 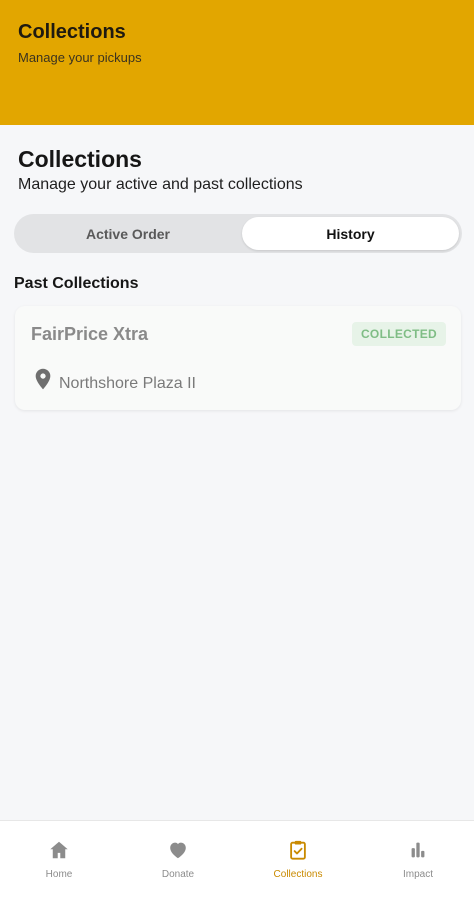 I want to click on header-title: Collections, so click(x=72, y=32).